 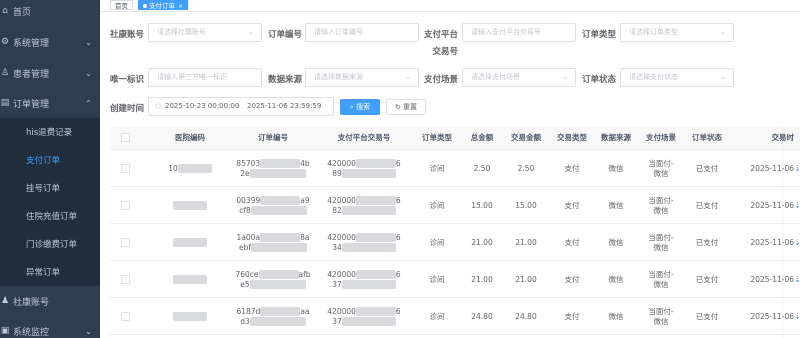 What do you see at coordinates (351, 107) in the screenshot?
I see `search-icon: ⌕` at bounding box center [351, 107].